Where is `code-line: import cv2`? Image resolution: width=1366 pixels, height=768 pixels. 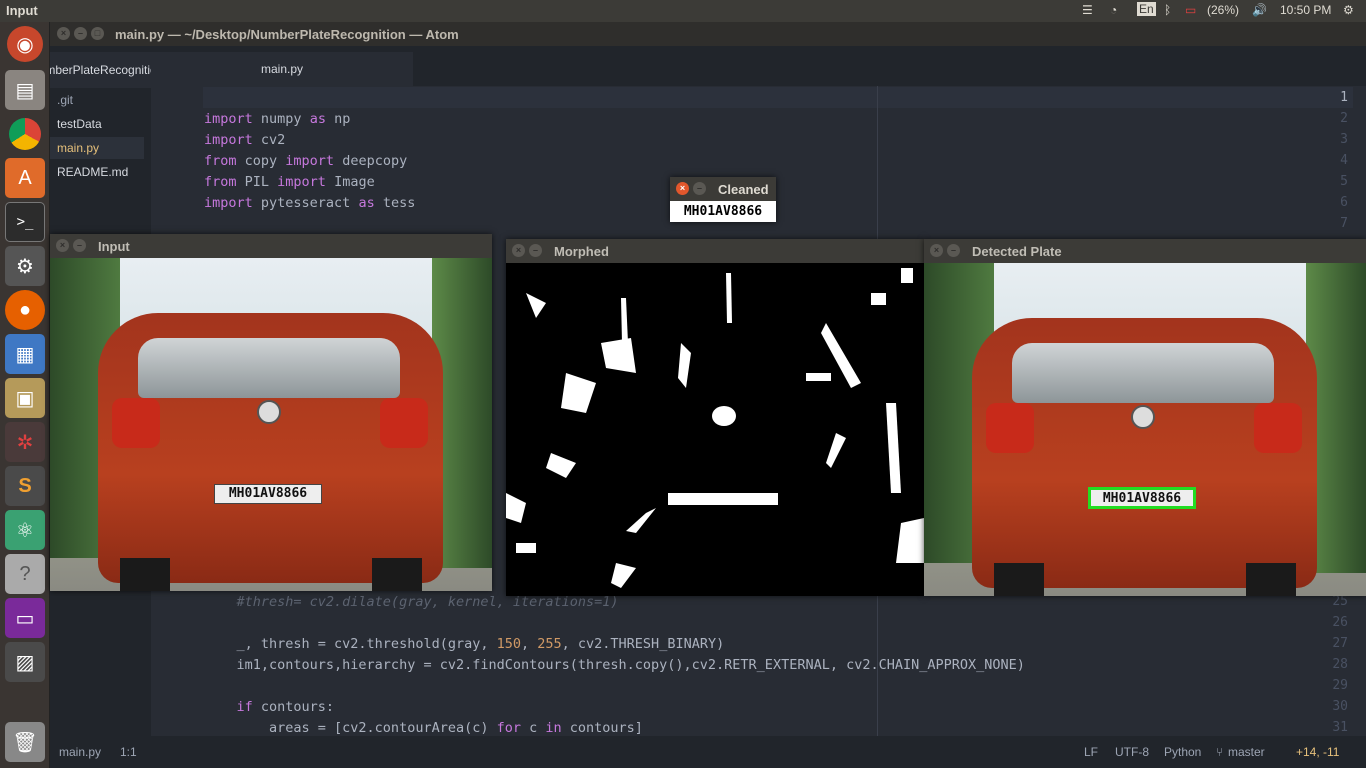 code-line: import cv2 is located at coordinates (245, 140).